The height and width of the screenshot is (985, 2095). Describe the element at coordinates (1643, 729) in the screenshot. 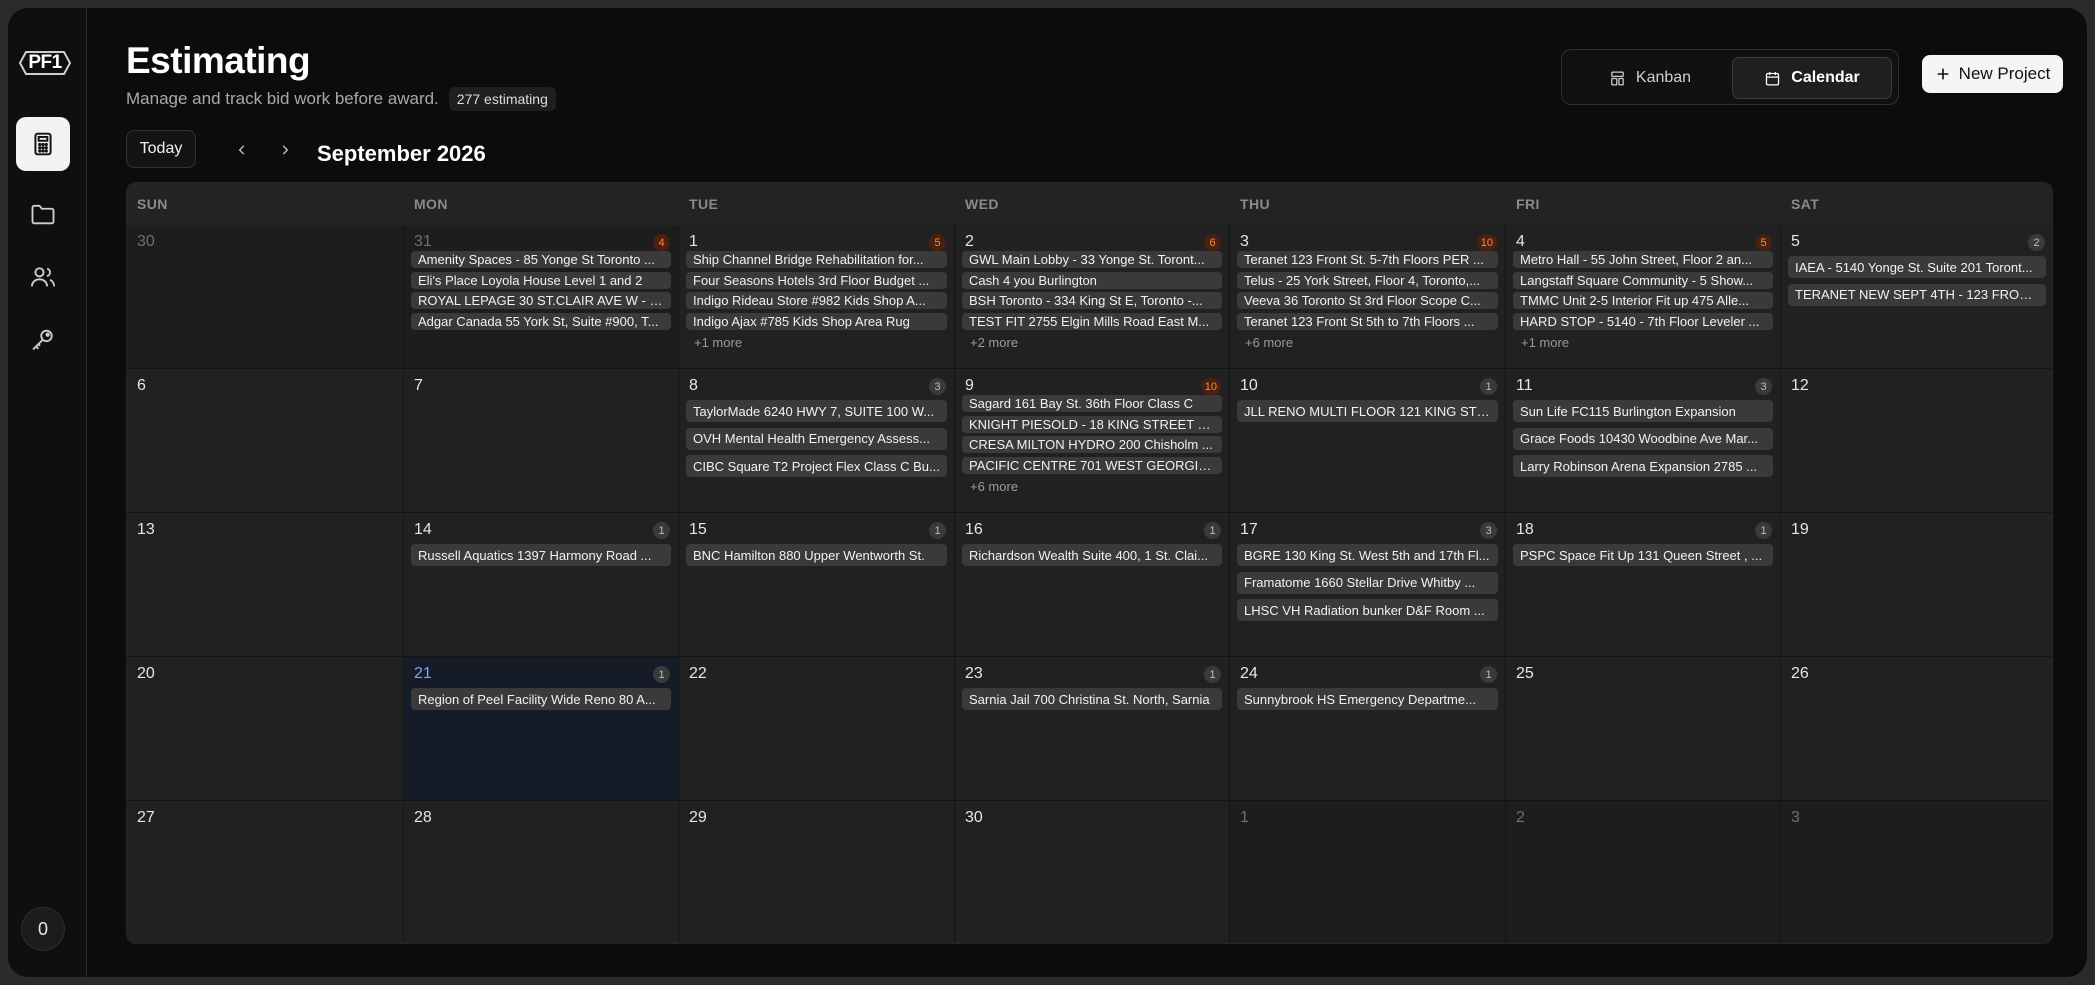

I see `calendar-day-cell: 25` at that location.